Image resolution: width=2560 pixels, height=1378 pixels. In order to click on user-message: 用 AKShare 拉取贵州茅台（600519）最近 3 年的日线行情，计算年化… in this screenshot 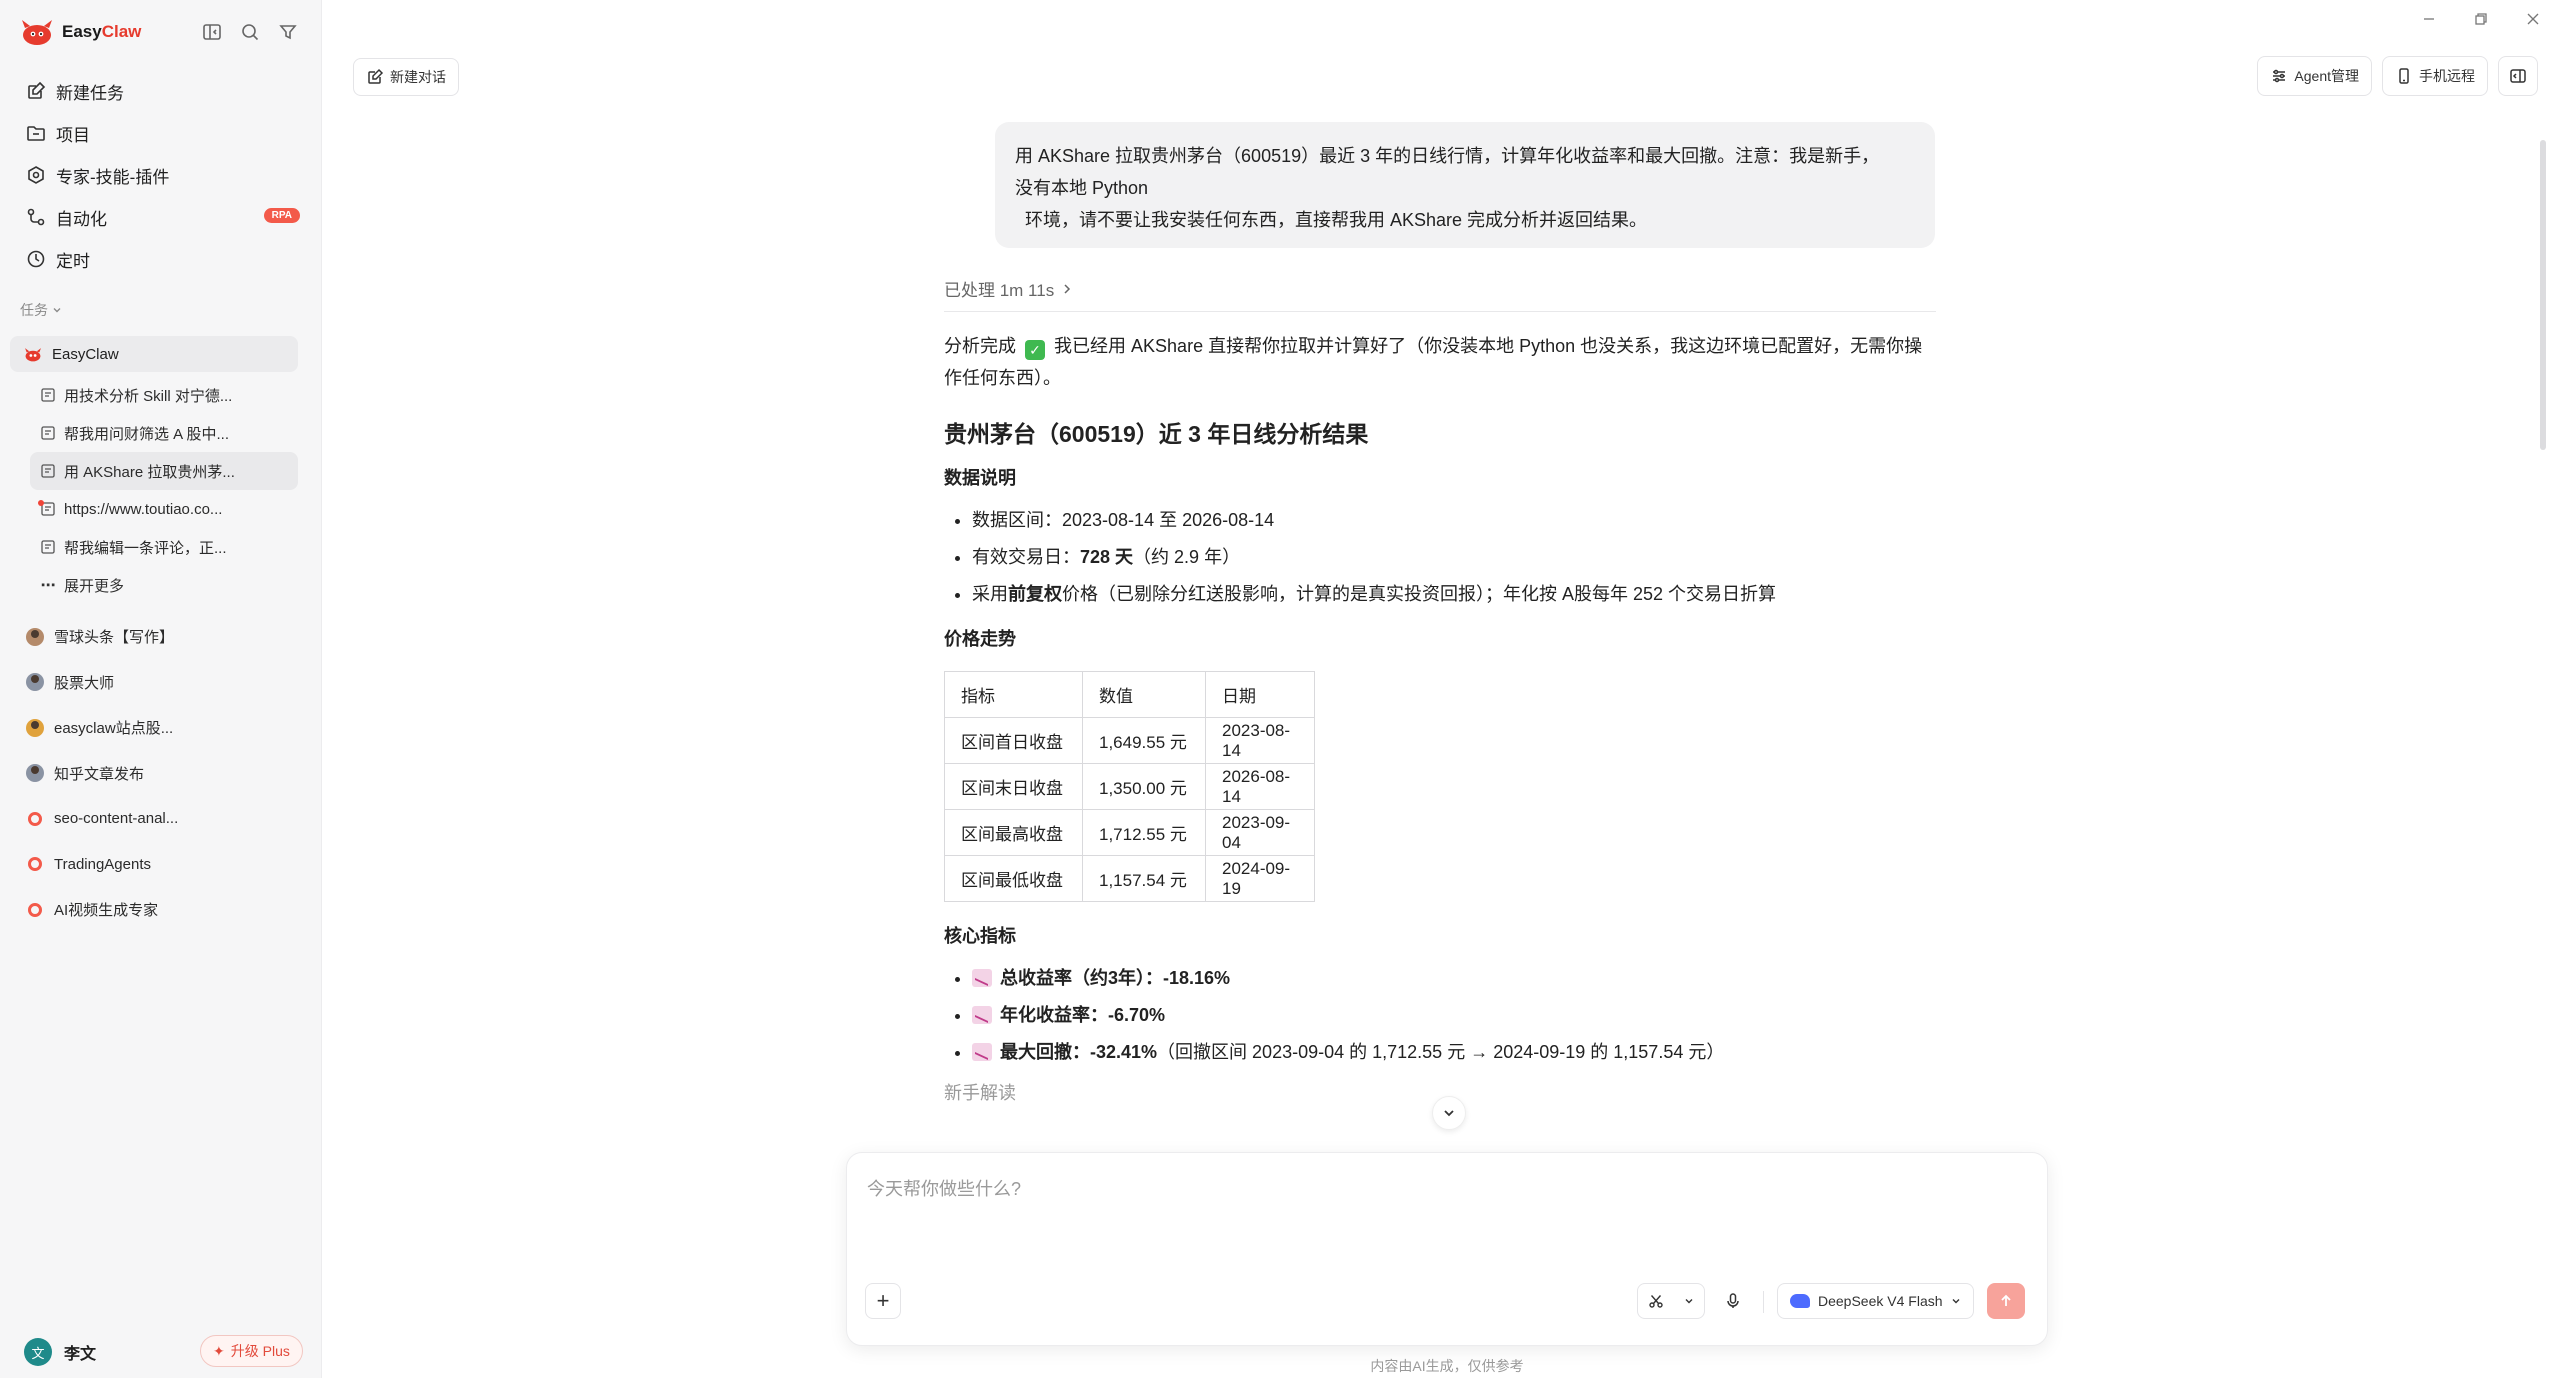, I will do `click(1465, 185)`.